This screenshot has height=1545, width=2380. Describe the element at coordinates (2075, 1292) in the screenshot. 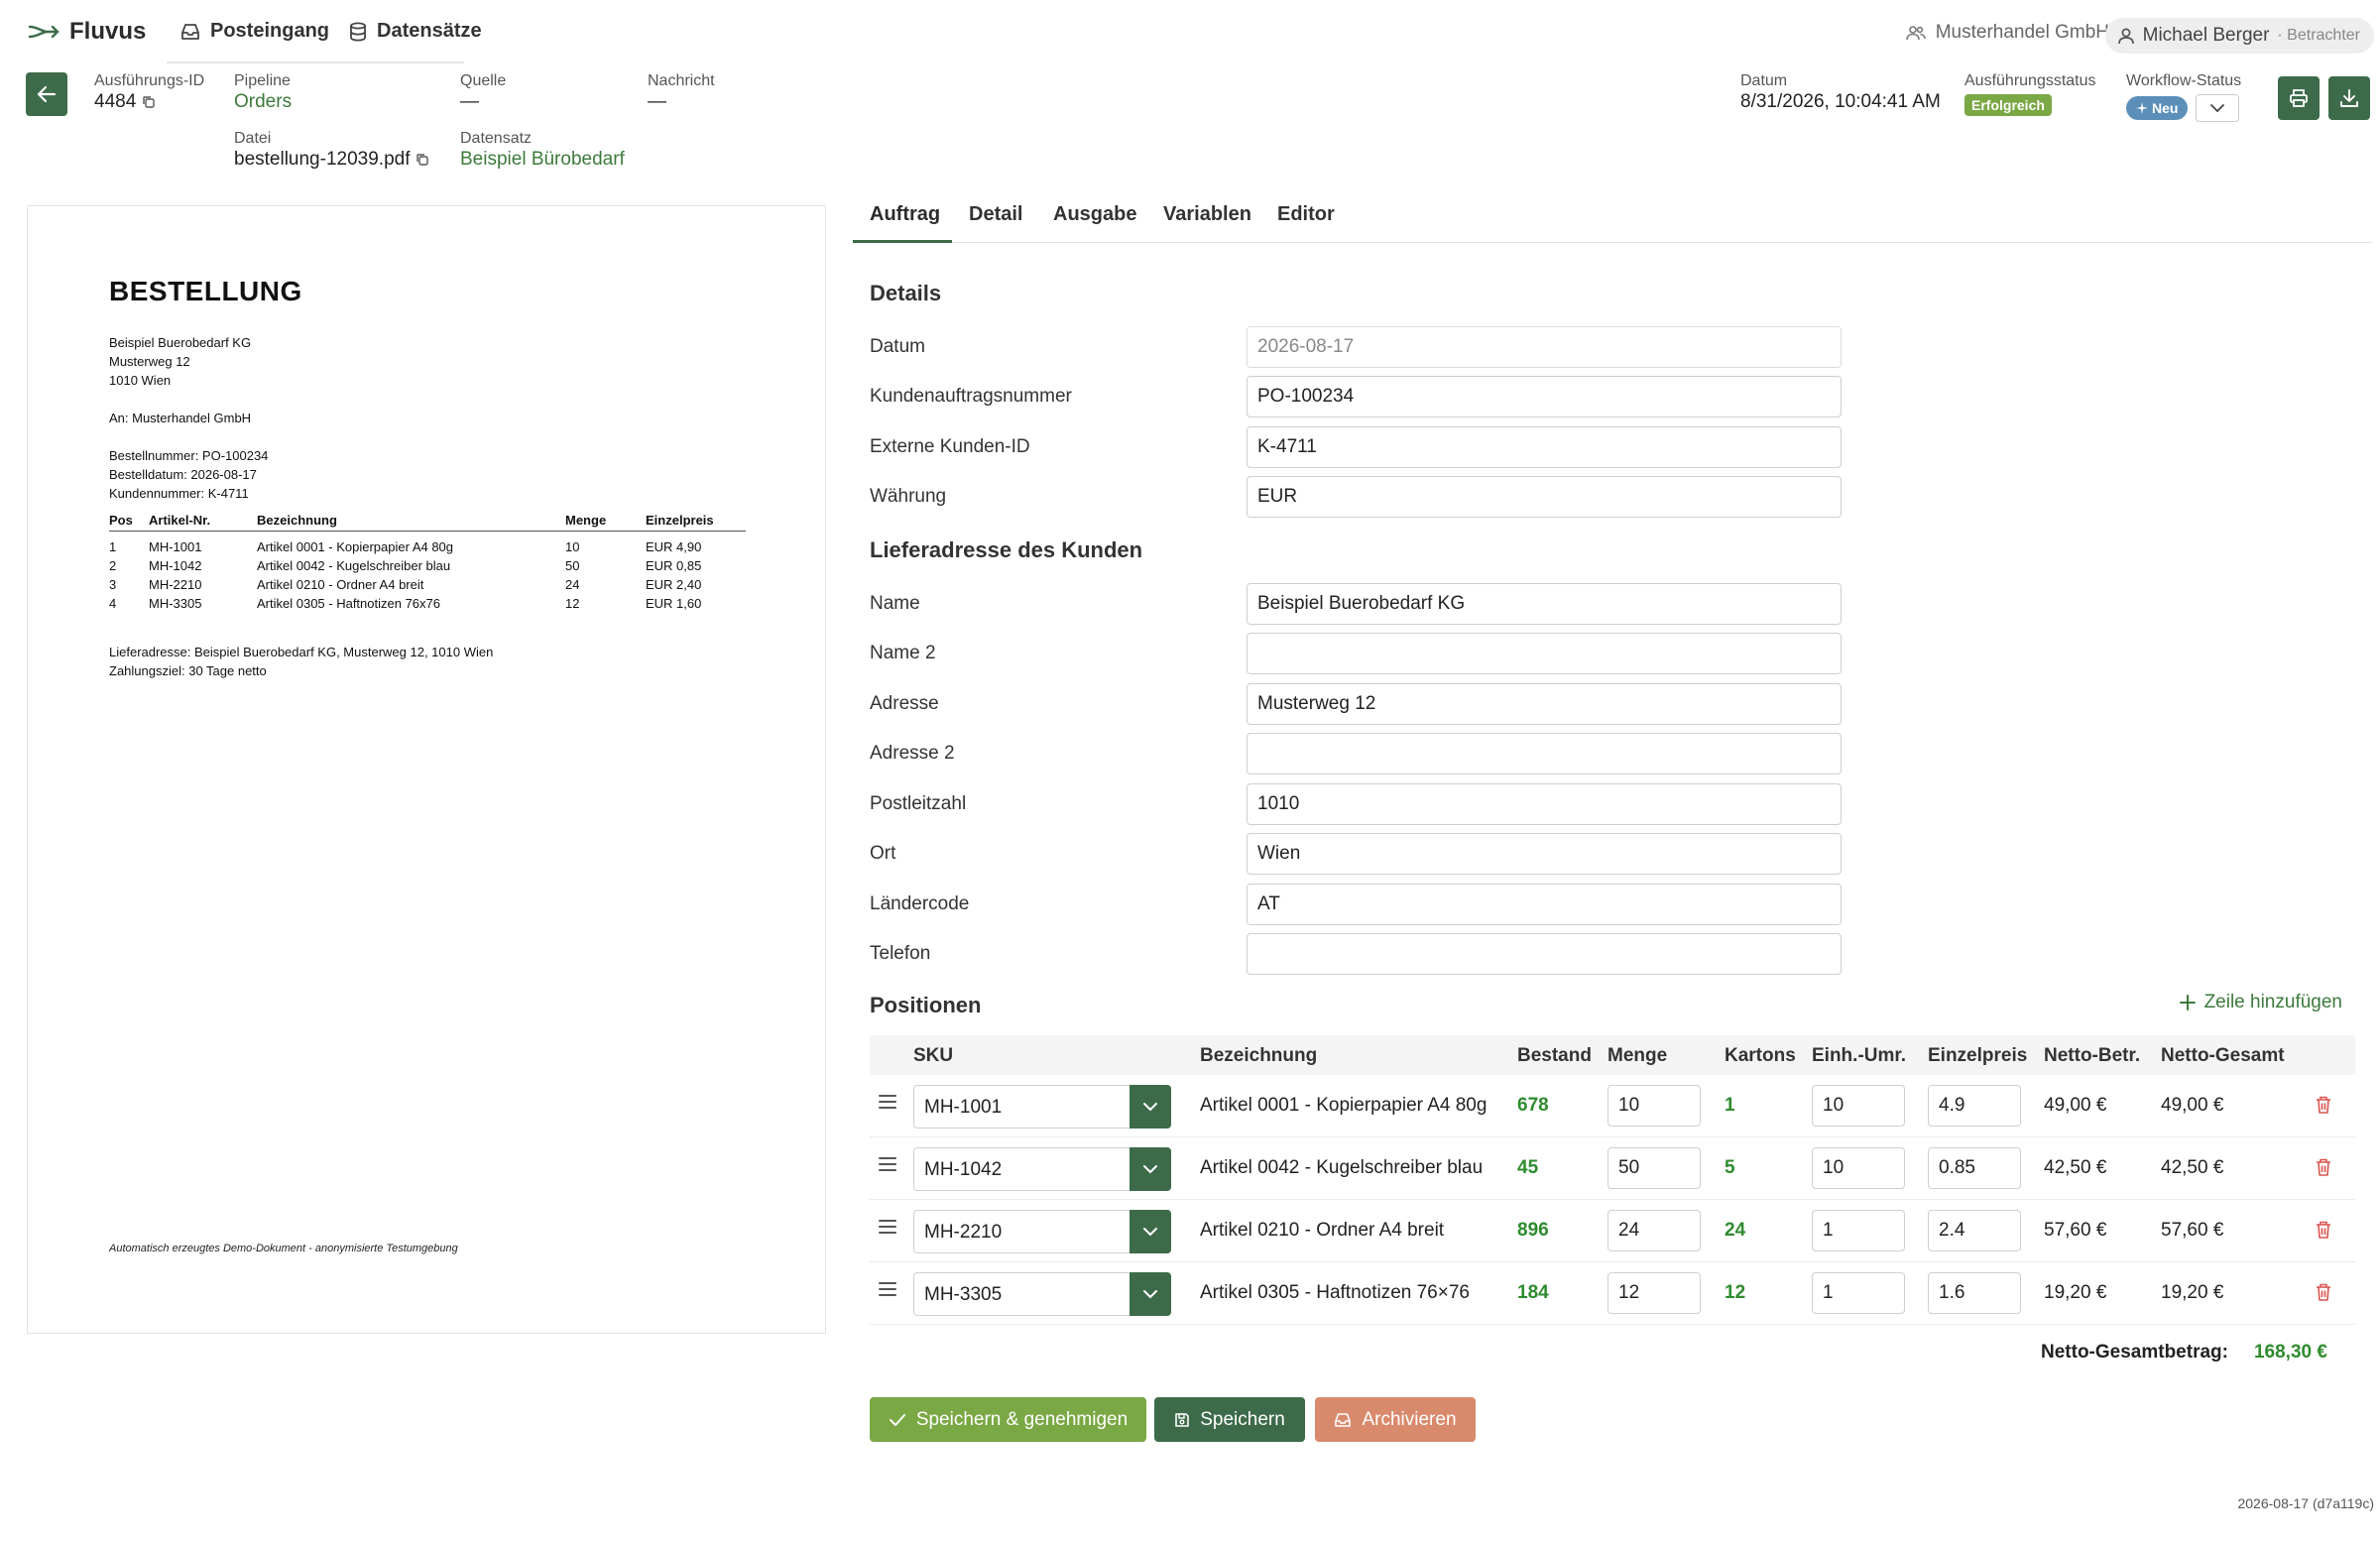

I see `net-amount-cell: 19,20 €` at that location.